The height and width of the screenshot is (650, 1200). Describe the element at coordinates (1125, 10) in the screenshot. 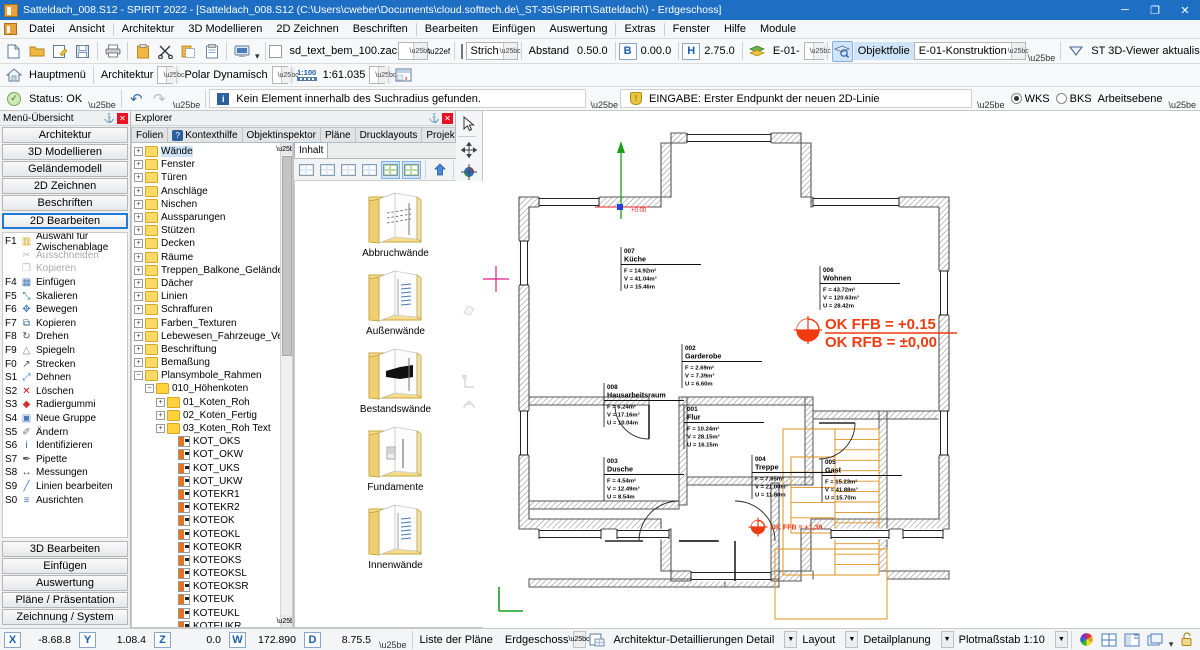

I see `minimize-button: ─` at that location.